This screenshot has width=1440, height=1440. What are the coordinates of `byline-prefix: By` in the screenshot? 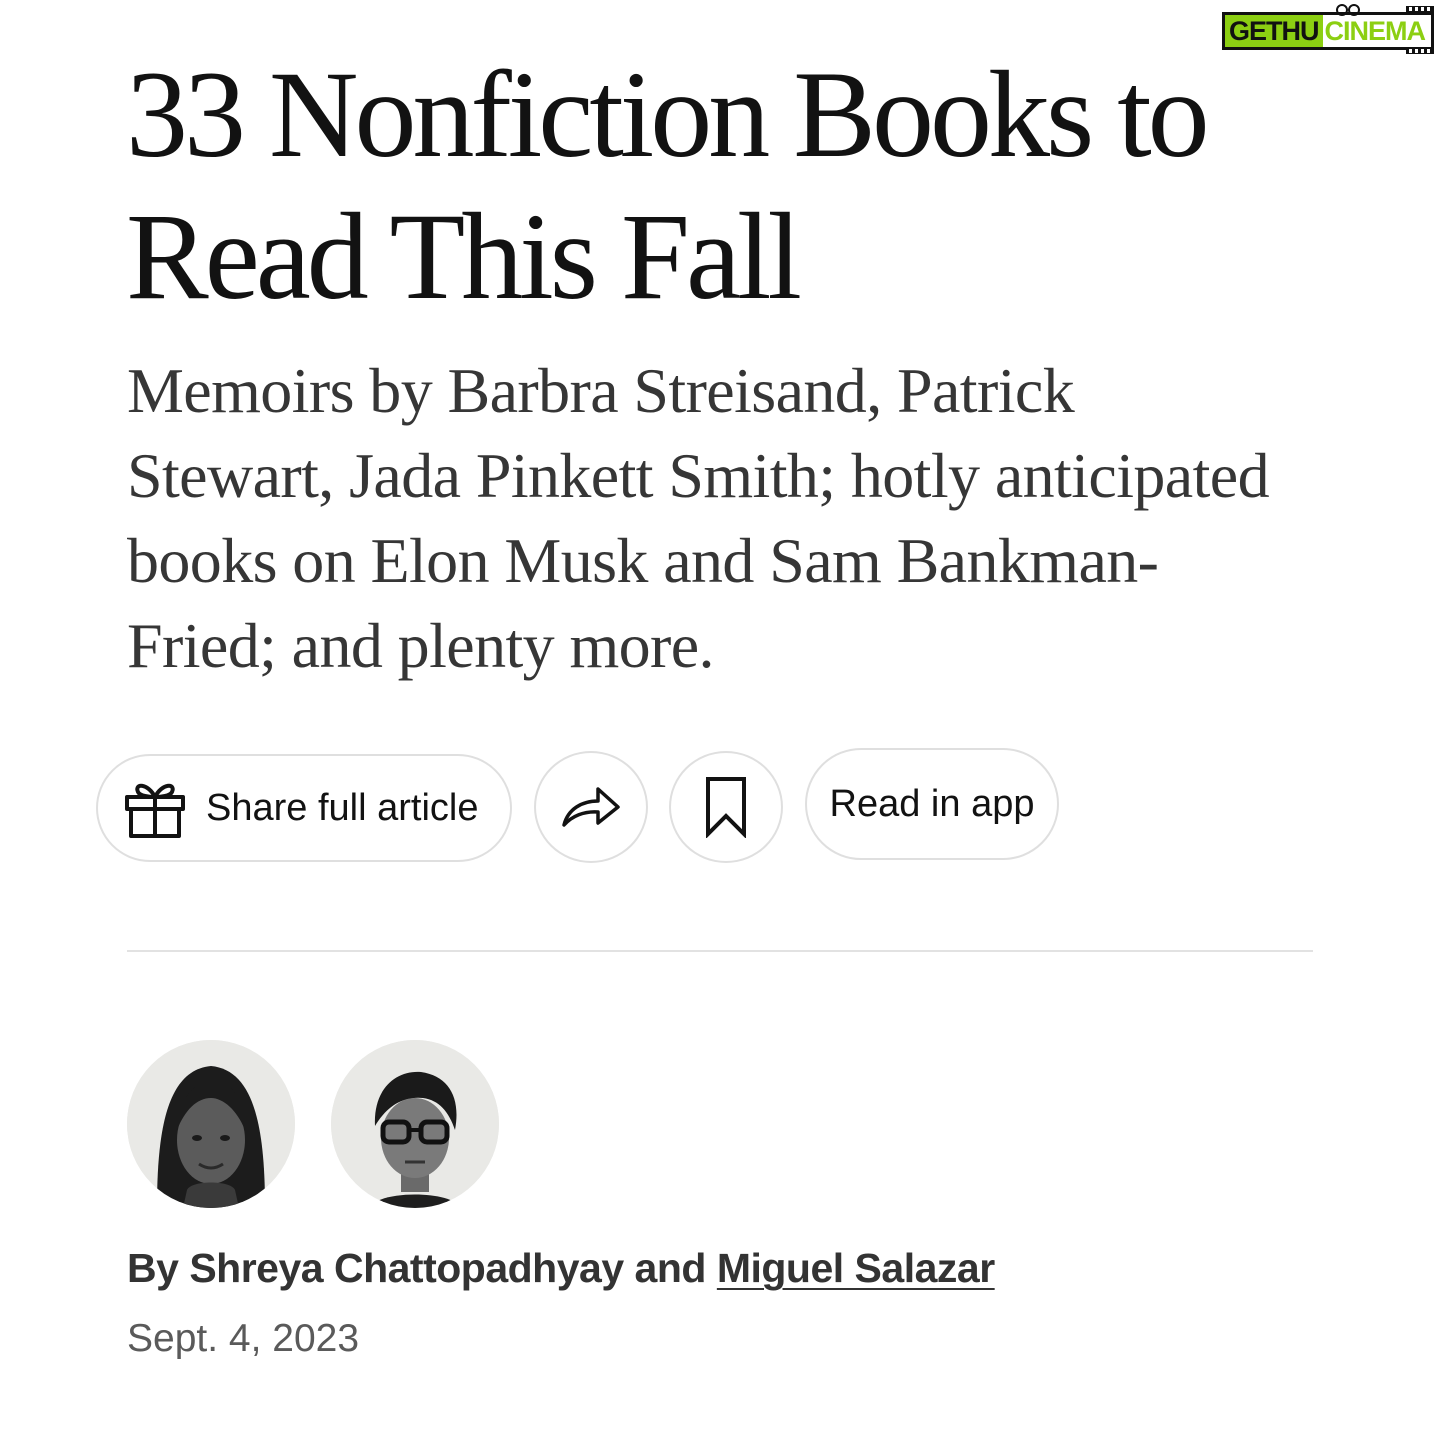 It's located at (153, 1268).